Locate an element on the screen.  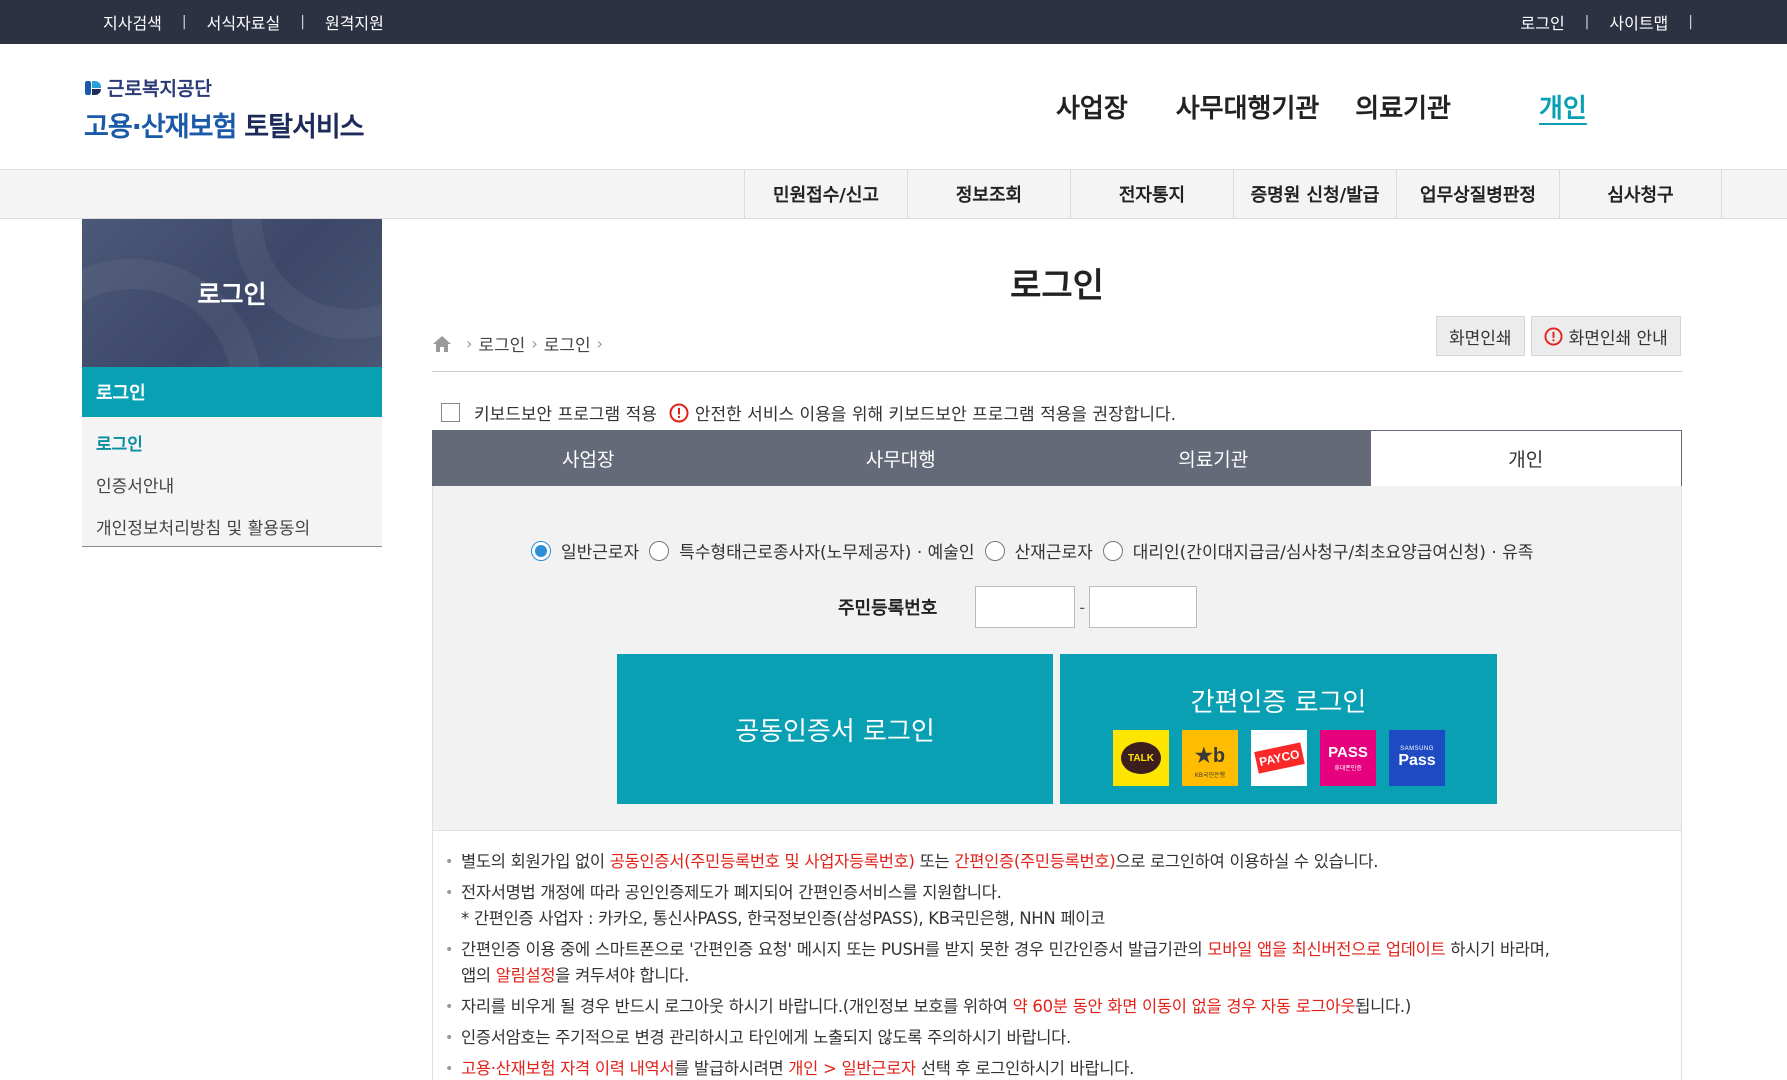
pass-icon: PASS 휴대폰인증 is located at coordinates (1348, 758).